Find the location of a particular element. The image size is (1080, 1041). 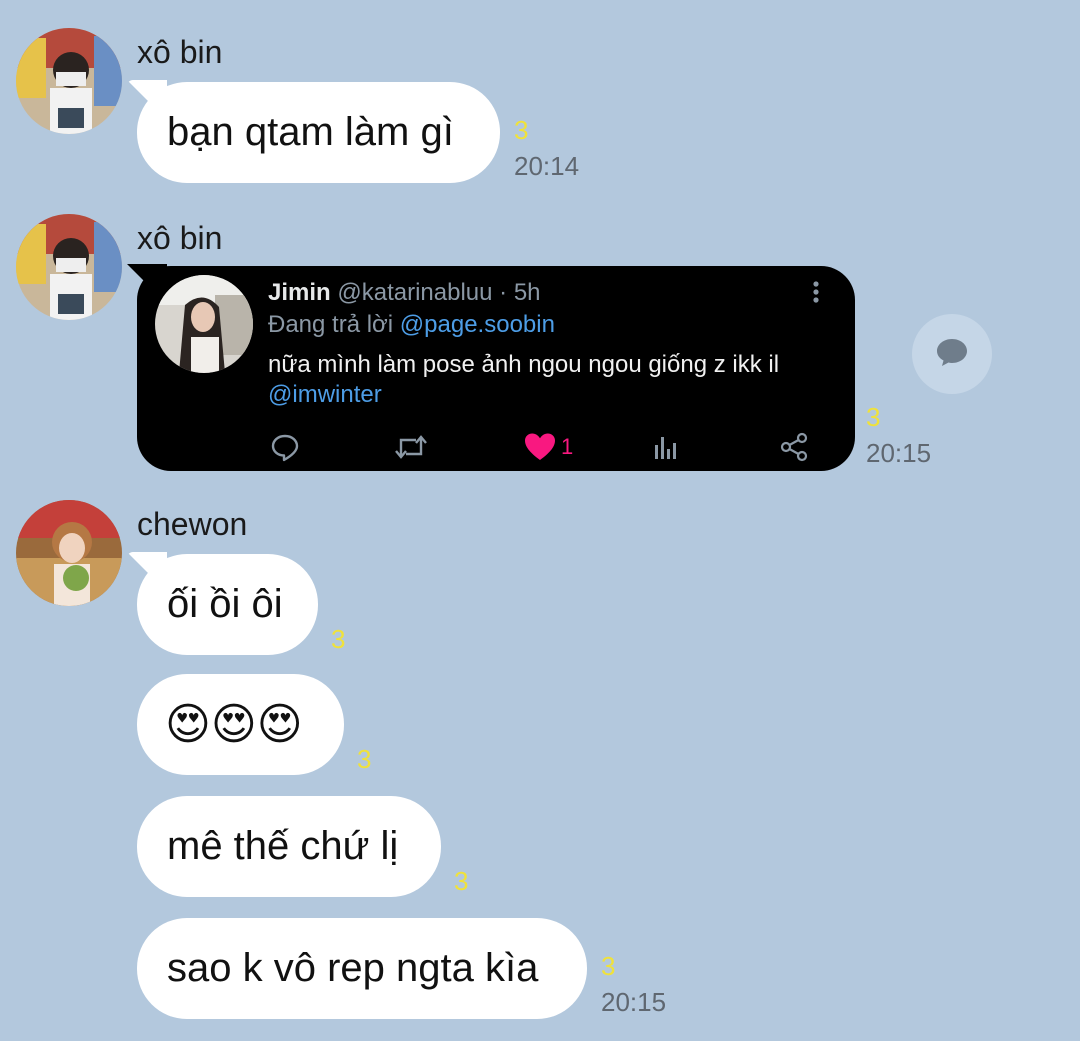

message-text: mê thế chứ lị is located at coordinates (283, 846).